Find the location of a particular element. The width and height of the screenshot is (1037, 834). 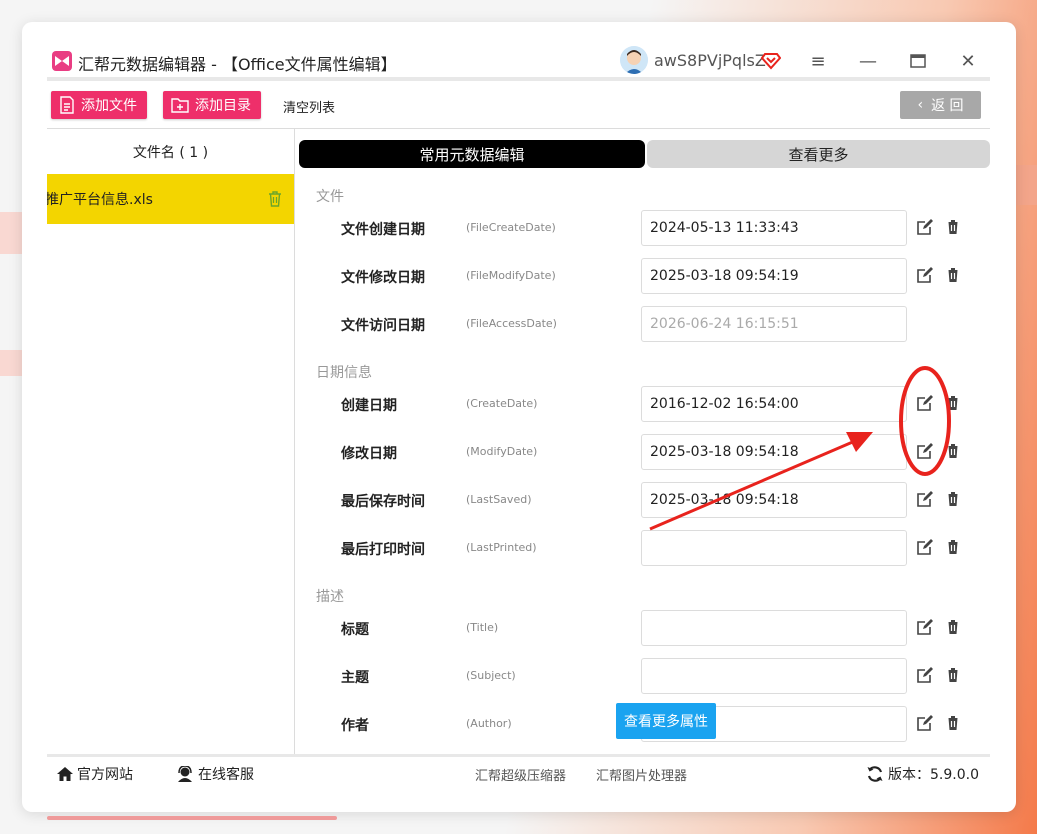

last-saved-input: 2025-03-18 09:54:18 is located at coordinates (774, 500).